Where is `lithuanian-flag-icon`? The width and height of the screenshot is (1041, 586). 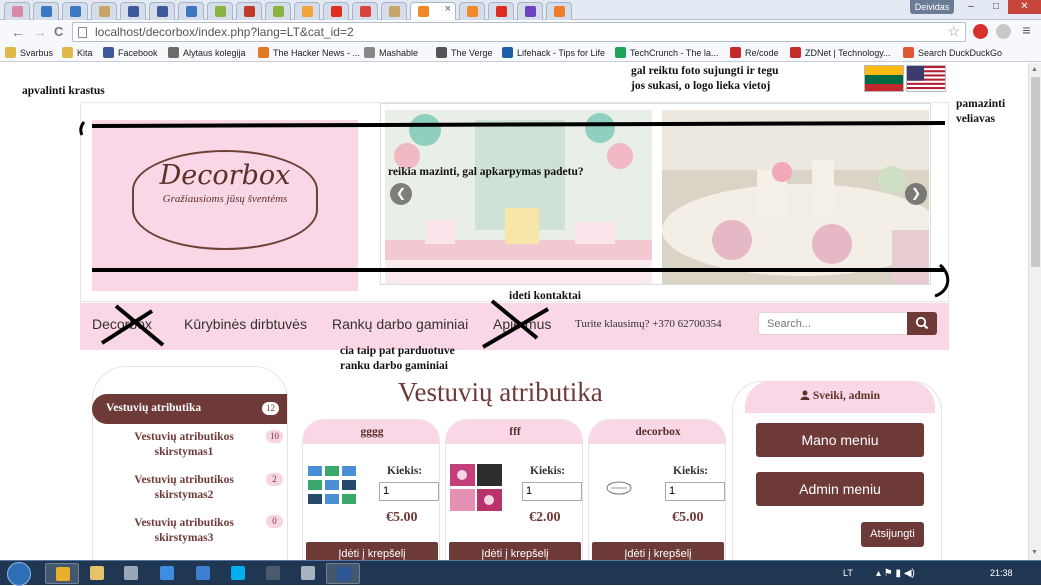
lithuanian-flag-icon is located at coordinates (884, 78).